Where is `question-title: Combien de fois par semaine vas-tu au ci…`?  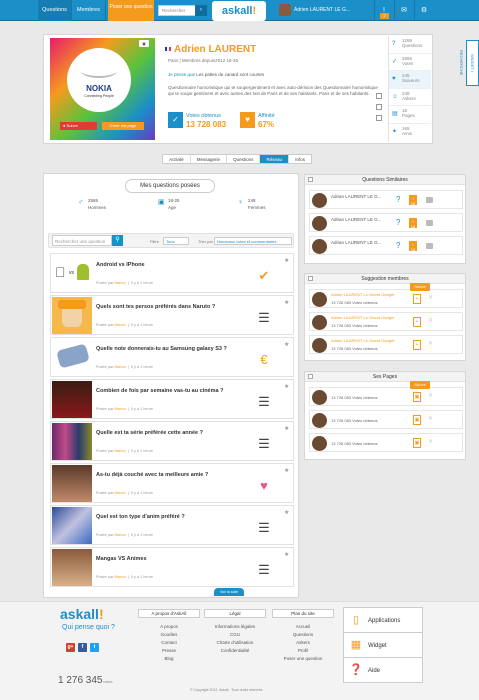
question-title: Combien de fois par semaine vas-tu au ci… is located at coordinates (159, 391).